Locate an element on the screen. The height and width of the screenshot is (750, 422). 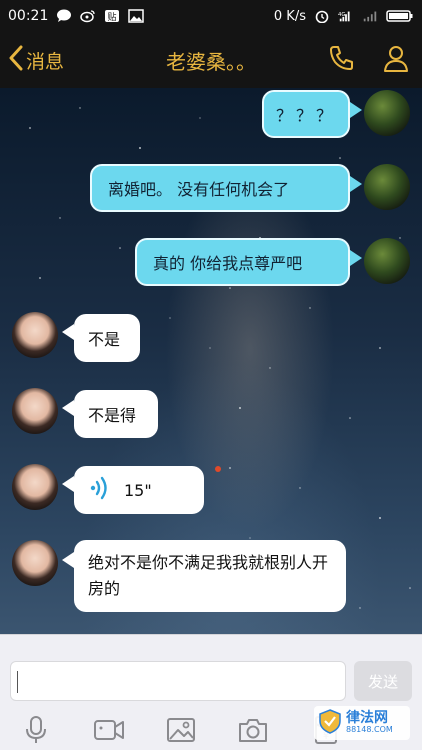
watermark-name: 律法网 is located at coordinates (367, 718).